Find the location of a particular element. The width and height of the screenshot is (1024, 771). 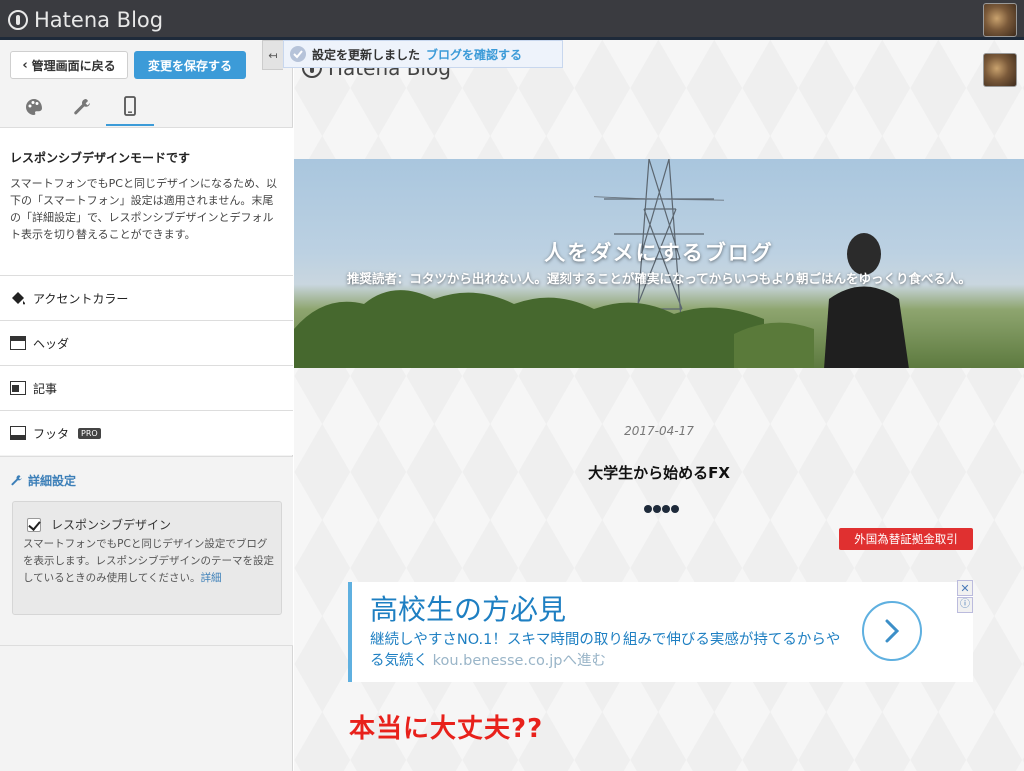

responsive-design-label: レスポンシブデザイン is located at coordinates (111, 525).